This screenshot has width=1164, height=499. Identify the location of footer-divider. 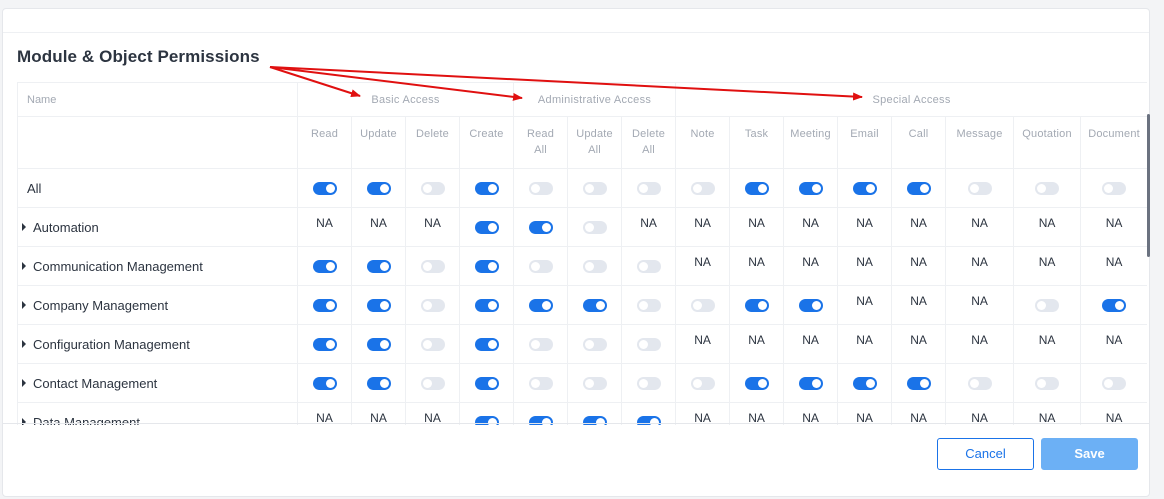
(576, 423).